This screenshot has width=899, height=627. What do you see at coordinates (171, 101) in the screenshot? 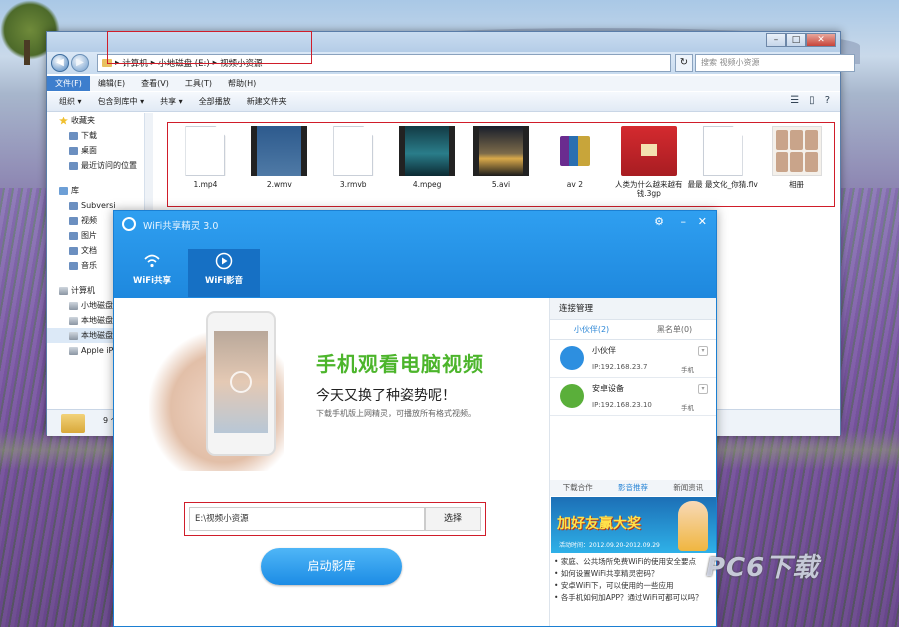
I see `share-button: 共享 ▾` at bounding box center [171, 101].